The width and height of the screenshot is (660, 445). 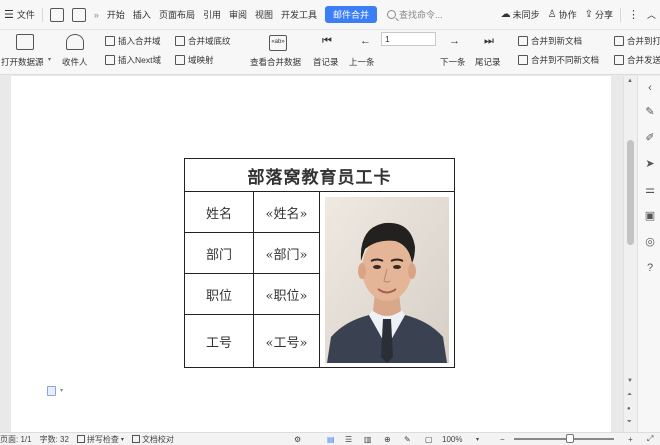 What do you see at coordinates (50, 60) in the screenshot?
I see `dropdown-caret-icon: ▾` at bounding box center [50, 60].